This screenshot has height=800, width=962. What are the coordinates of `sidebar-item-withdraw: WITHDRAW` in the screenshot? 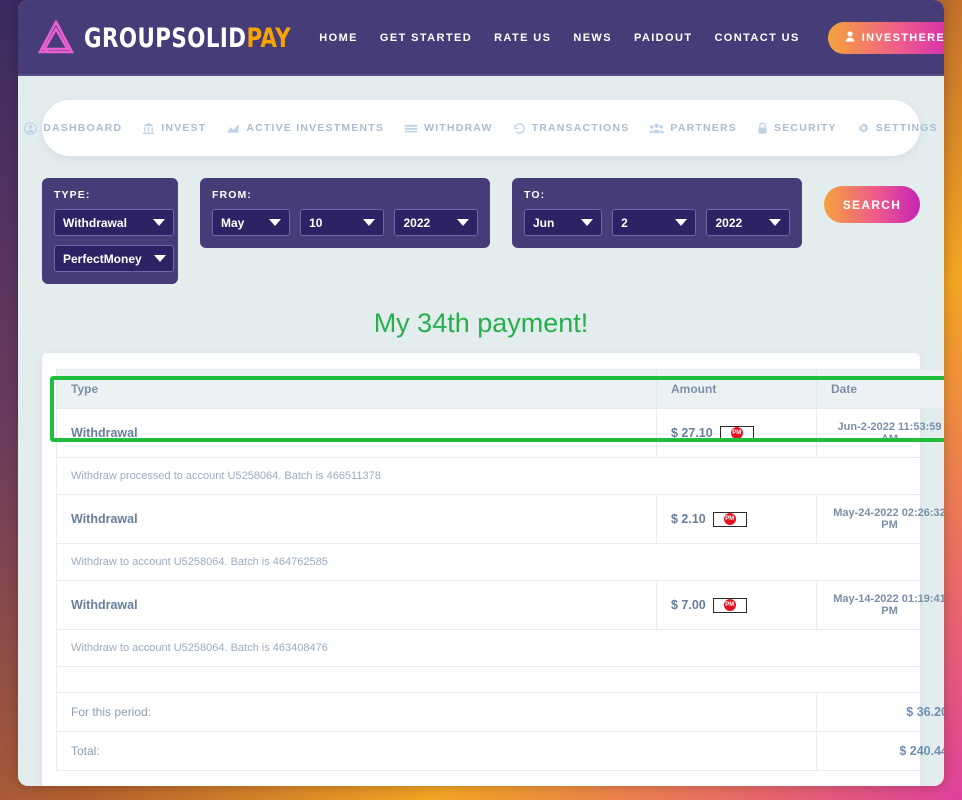 It's located at (448, 128).